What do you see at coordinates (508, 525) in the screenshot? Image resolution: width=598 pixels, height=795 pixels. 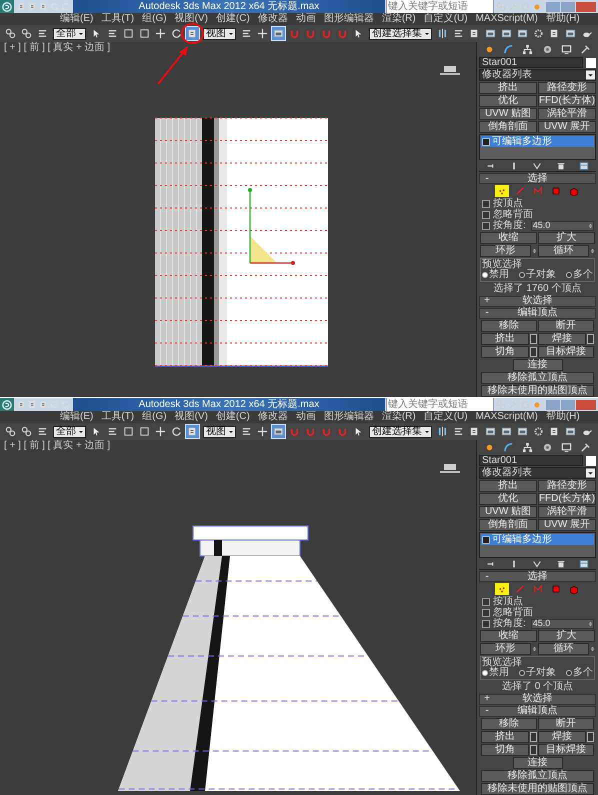 I see `modifier-button: 倒角剖面` at bounding box center [508, 525].